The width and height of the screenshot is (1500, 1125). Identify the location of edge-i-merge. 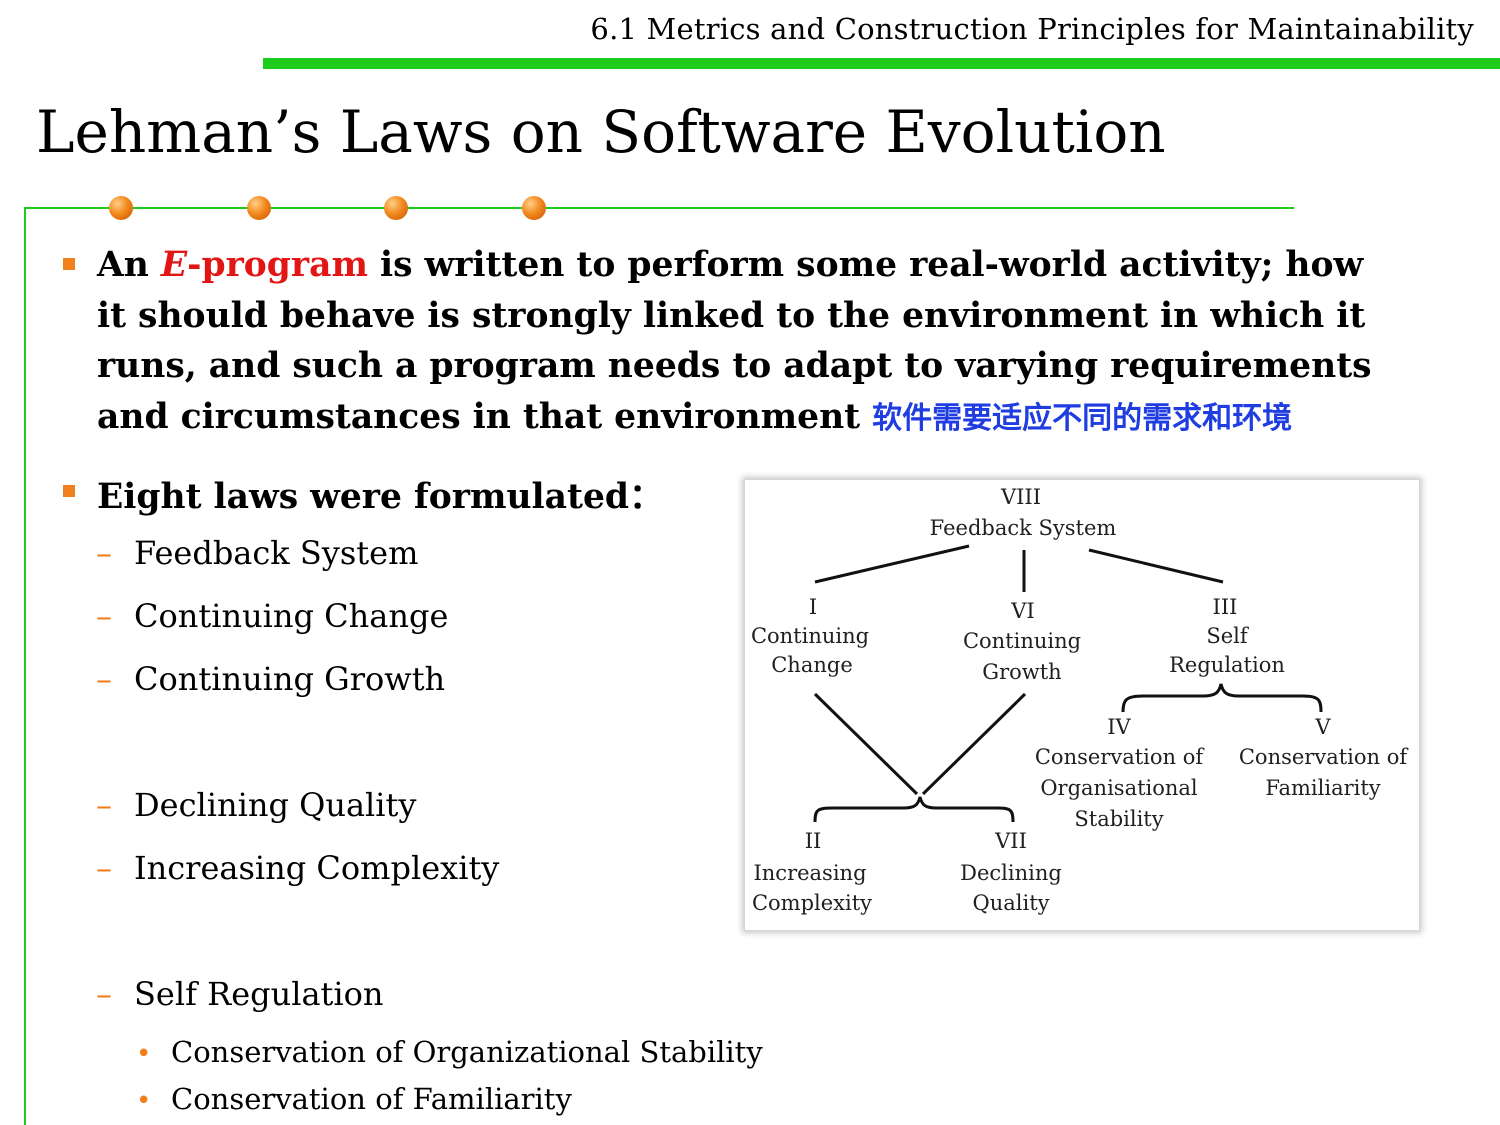
(866, 744).